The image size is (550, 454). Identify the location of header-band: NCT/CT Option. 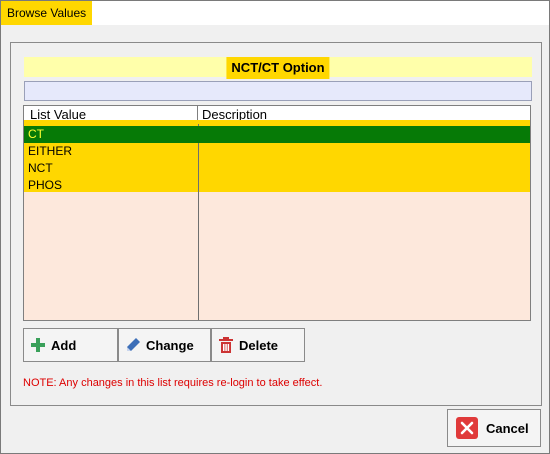
(278, 68).